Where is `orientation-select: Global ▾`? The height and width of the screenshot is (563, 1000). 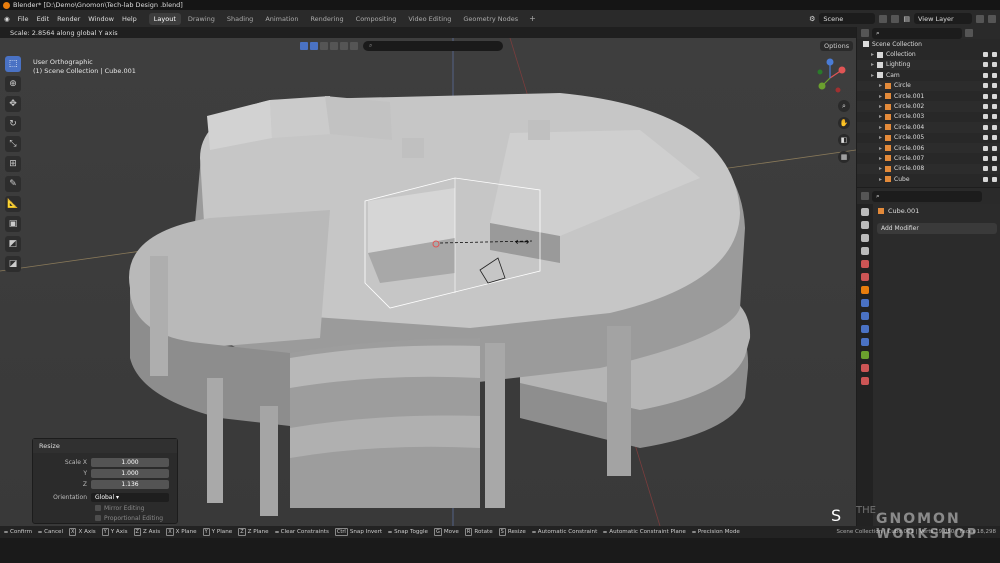 orientation-select: Global ▾ is located at coordinates (130, 497).